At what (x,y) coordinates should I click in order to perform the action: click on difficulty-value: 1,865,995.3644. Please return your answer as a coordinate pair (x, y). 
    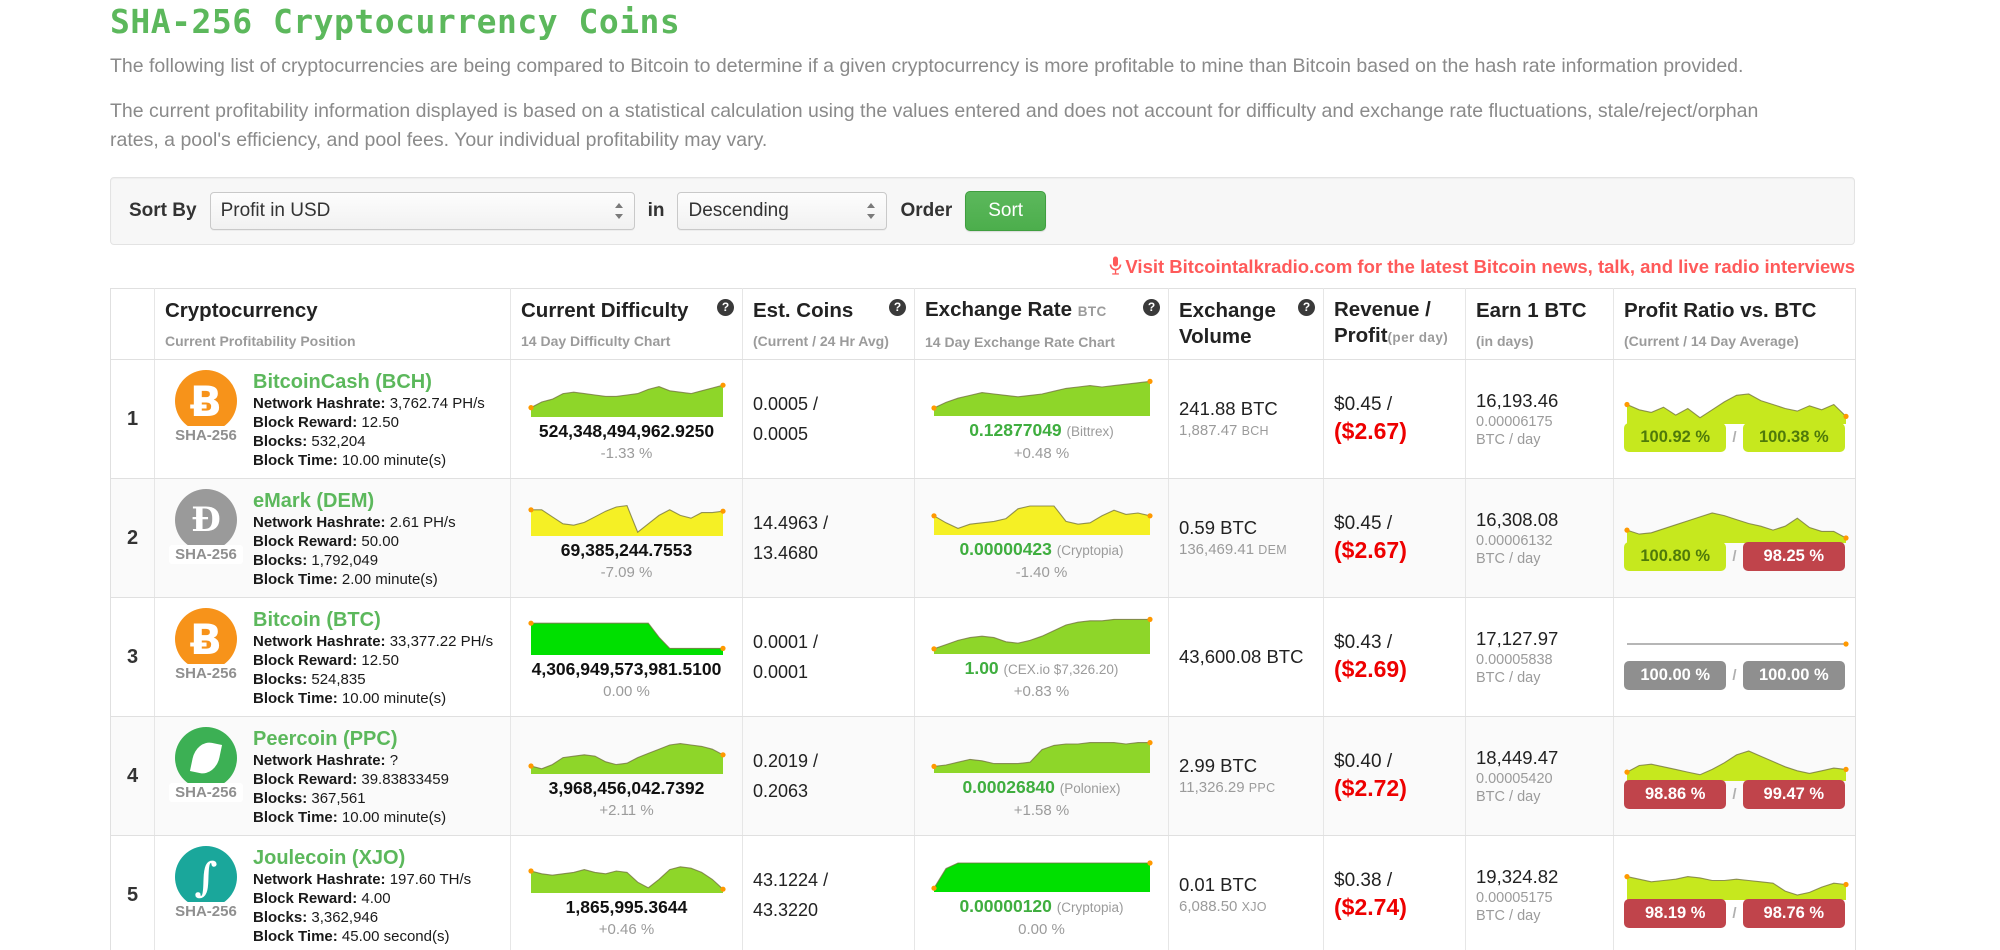
    Looking at the image, I should click on (626, 906).